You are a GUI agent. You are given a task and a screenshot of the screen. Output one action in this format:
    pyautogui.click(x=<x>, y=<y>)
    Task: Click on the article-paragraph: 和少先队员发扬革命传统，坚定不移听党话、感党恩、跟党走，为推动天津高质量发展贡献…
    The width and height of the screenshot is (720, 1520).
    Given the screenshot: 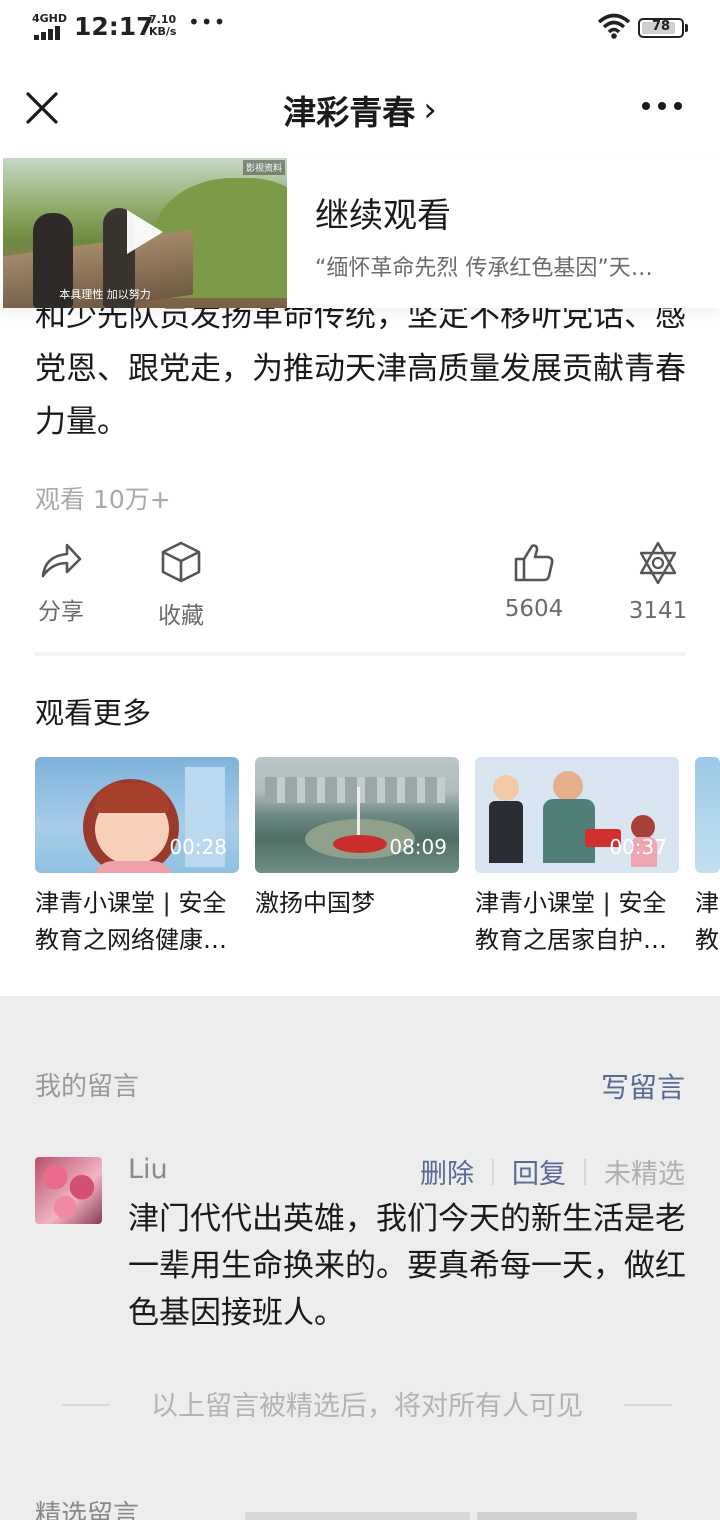 What is the action you would take?
    pyautogui.click(x=360, y=369)
    